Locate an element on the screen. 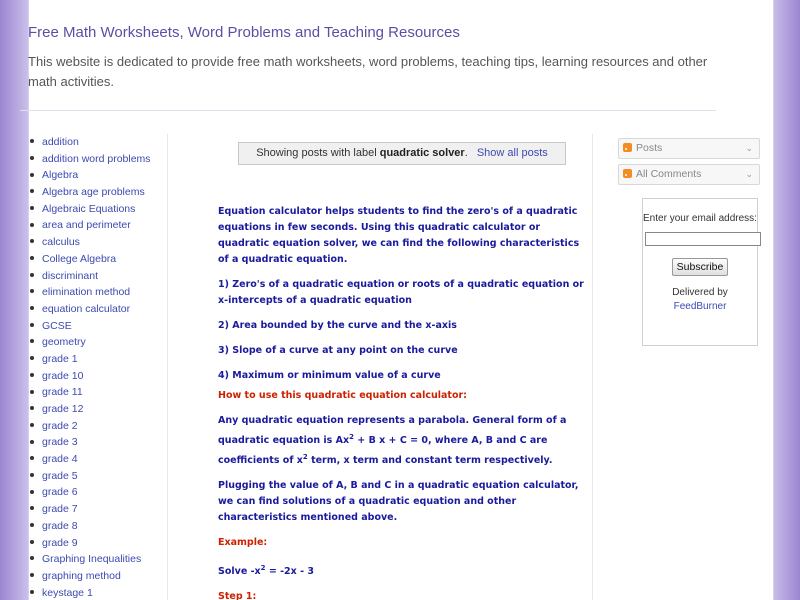 The image size is (800, 600). label-list-item: grade 2 is located at coordinates (108, 426).